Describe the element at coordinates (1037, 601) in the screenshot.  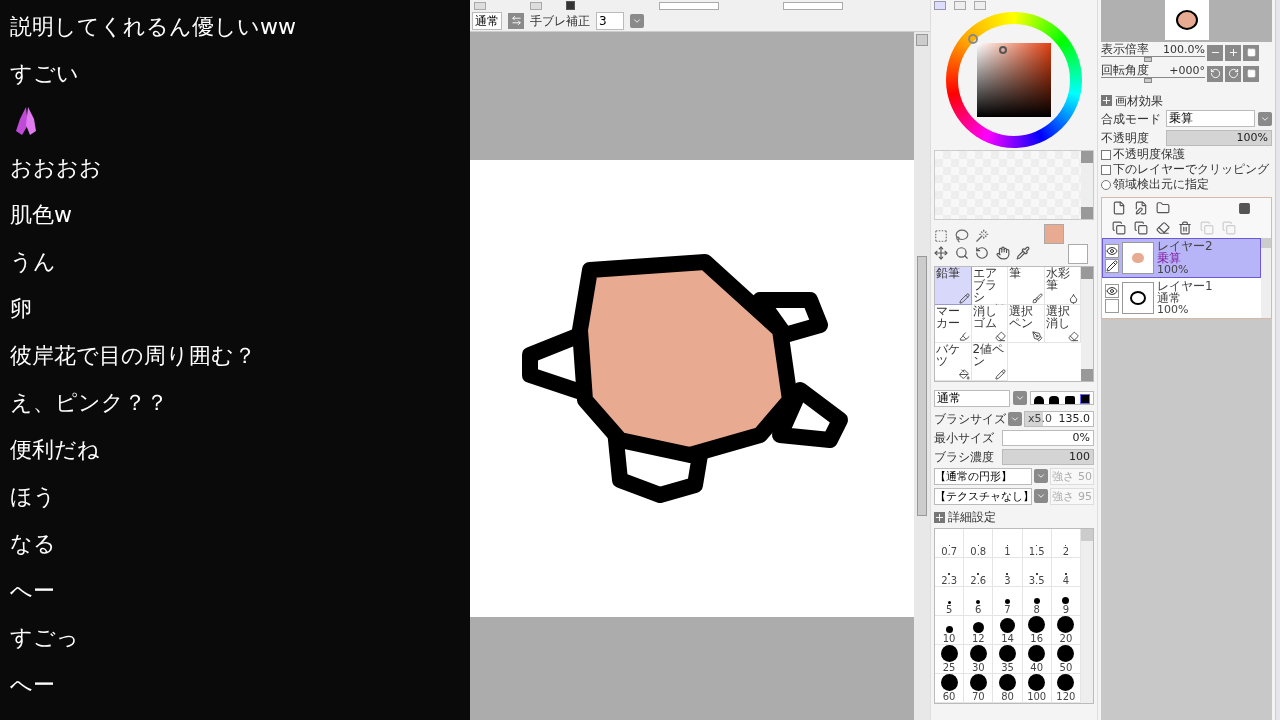
I see `brush-size-preset: 8` at that location.